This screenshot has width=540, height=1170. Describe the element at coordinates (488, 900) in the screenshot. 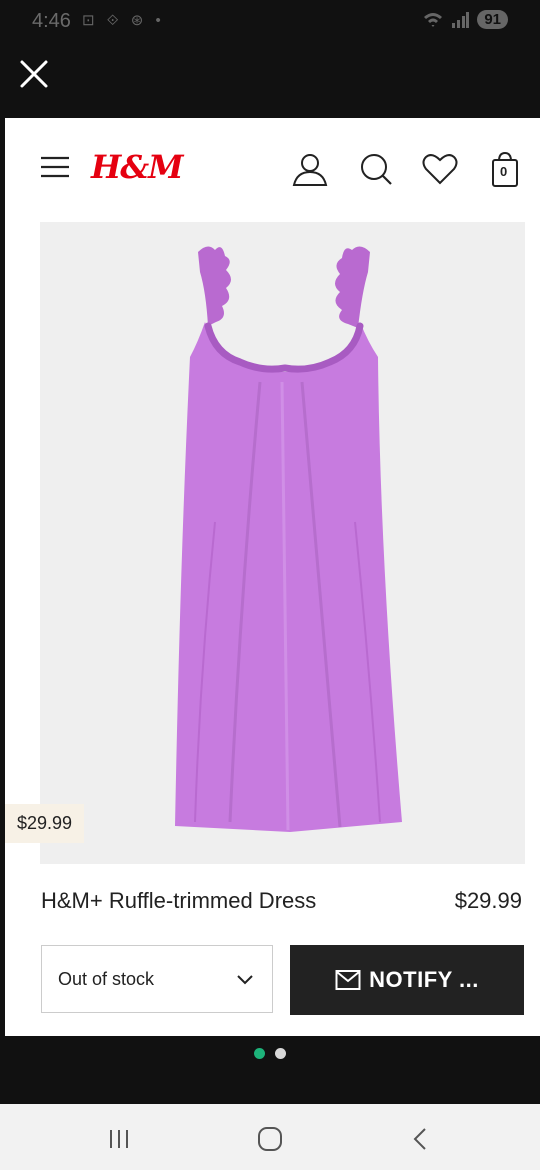

I see `product-price: $29.99` at that location.